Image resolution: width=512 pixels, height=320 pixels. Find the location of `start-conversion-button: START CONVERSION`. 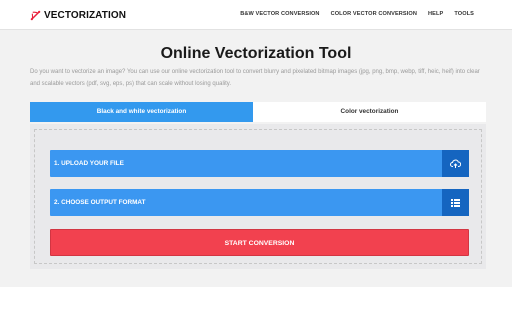

start-conversion-button: START CONVERSION is located at coordinates (259, 242).